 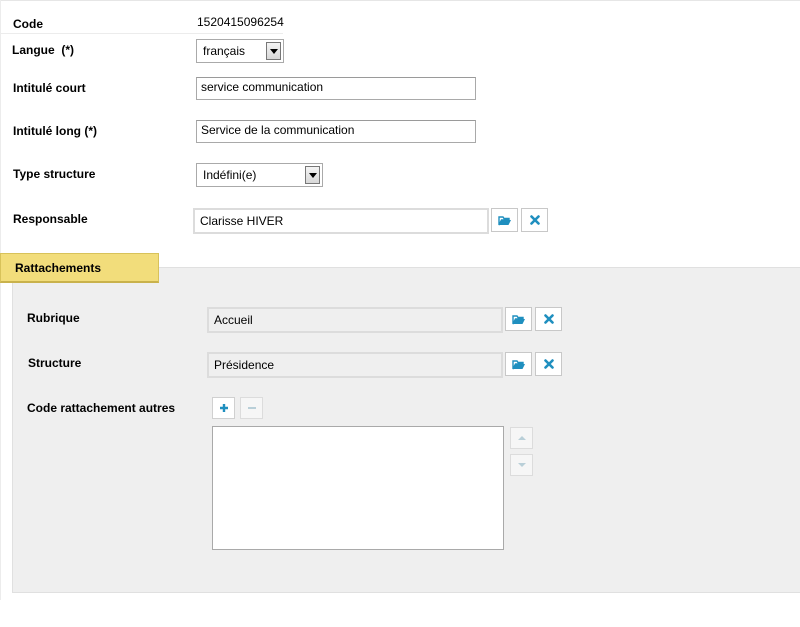 What do you see at coordinates (43, 50) in the screenshot?
I see `langue-label: Langue (*)` at bounding box center [43, 50].